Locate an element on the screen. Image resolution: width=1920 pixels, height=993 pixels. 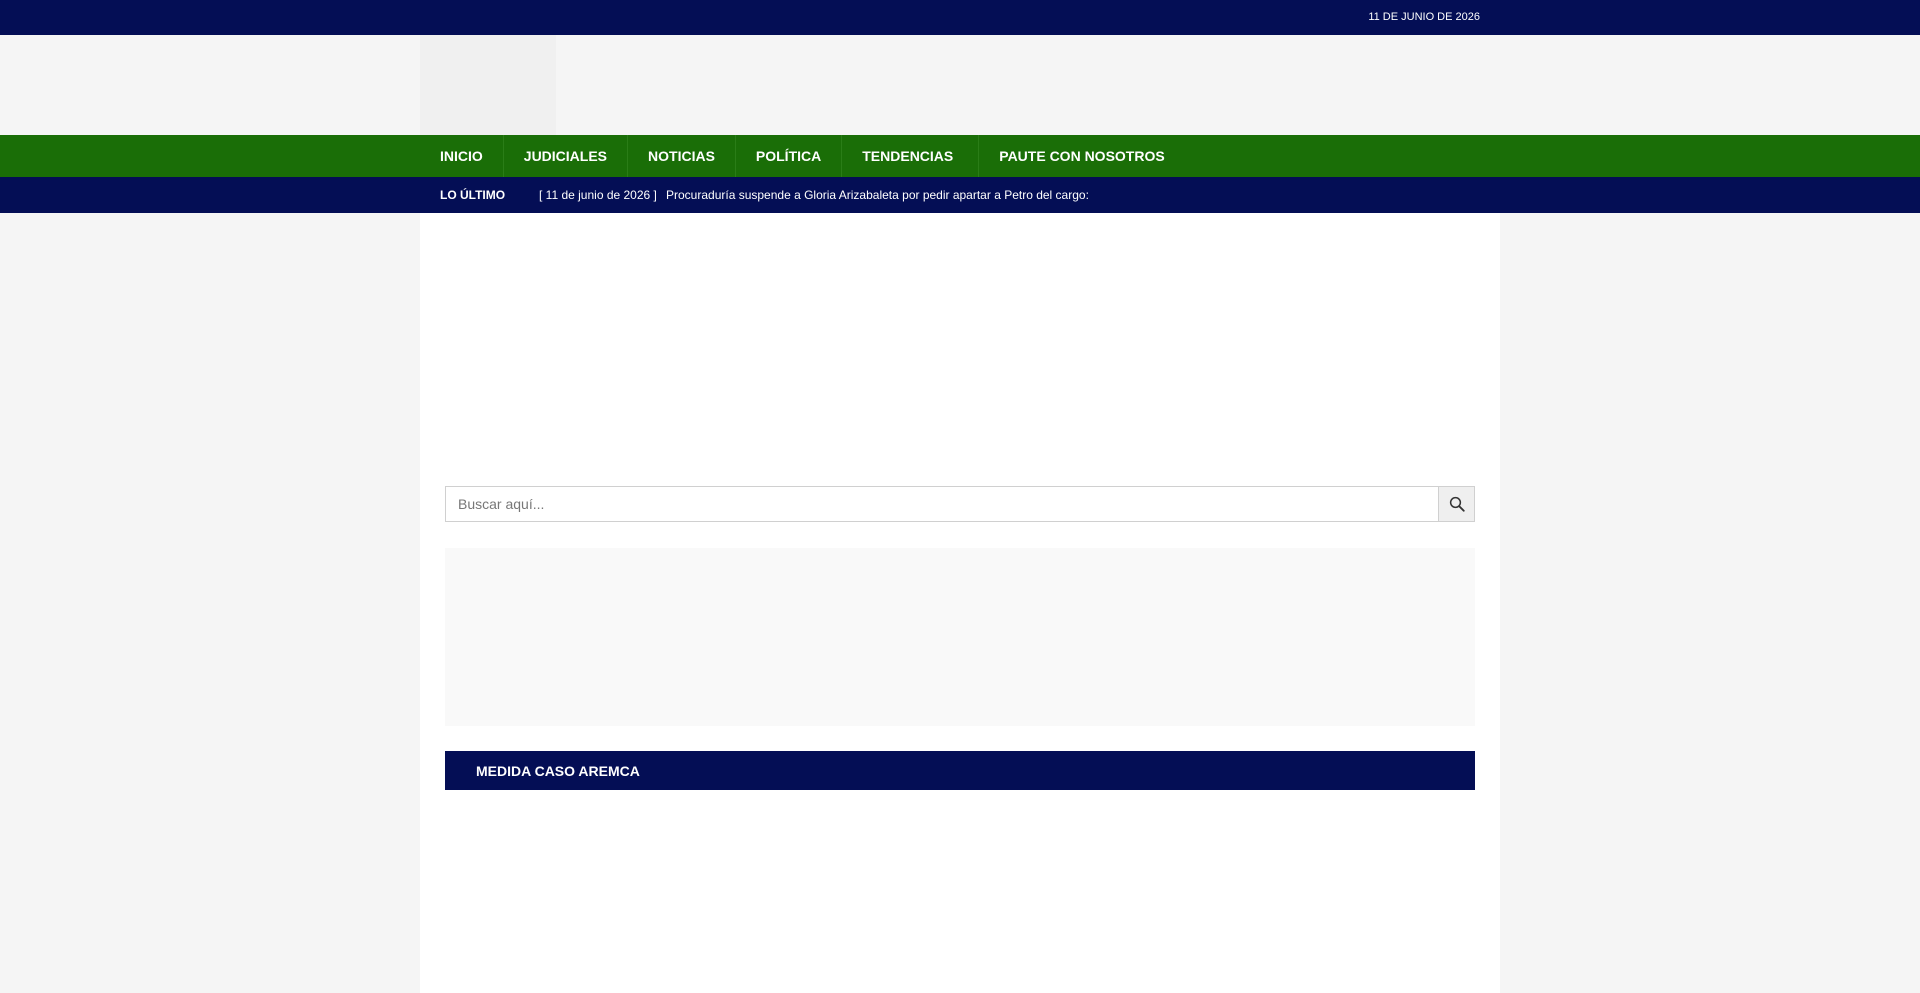
nav-item-label: JUDICIALES is located at coordinates (565, 156).